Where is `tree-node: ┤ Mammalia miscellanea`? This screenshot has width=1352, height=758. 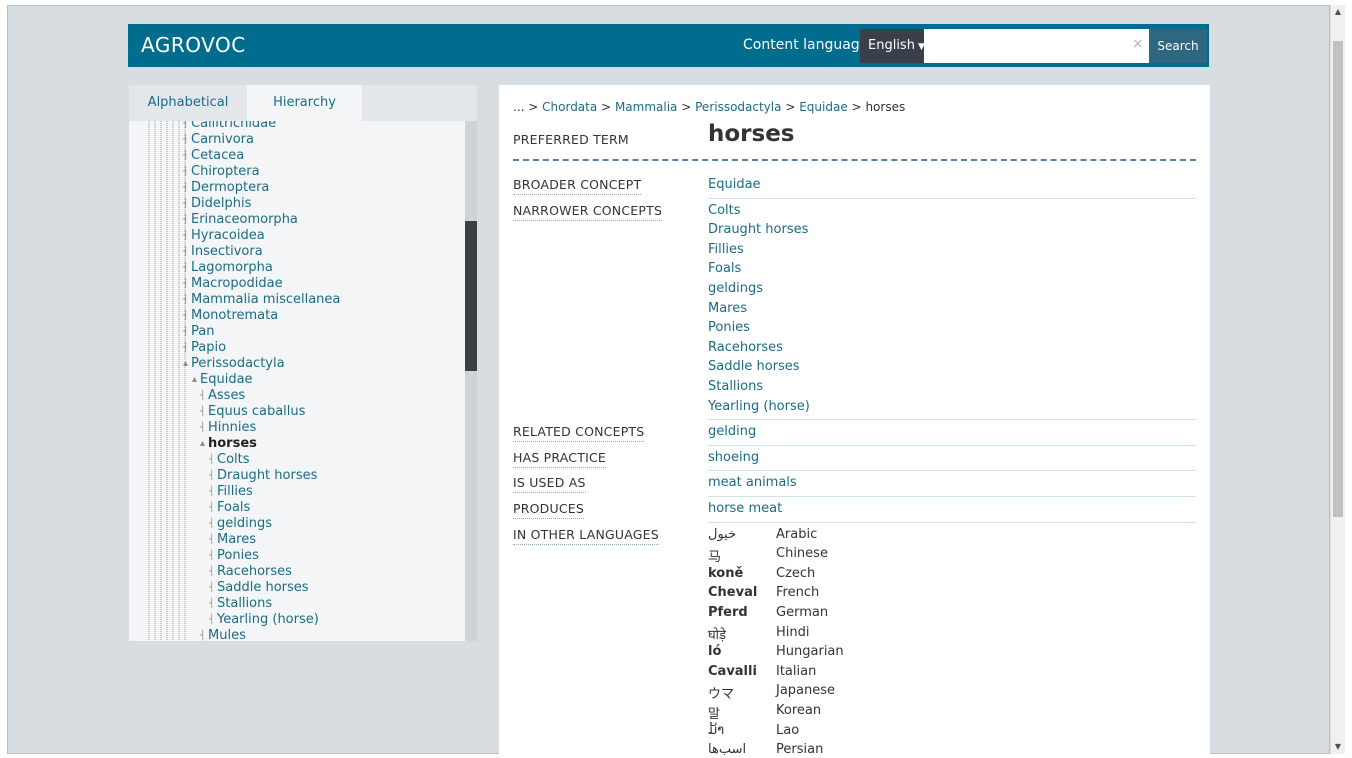
tree-node: ┤ Mammalia miscellanea is located at coordinates (261, 300).